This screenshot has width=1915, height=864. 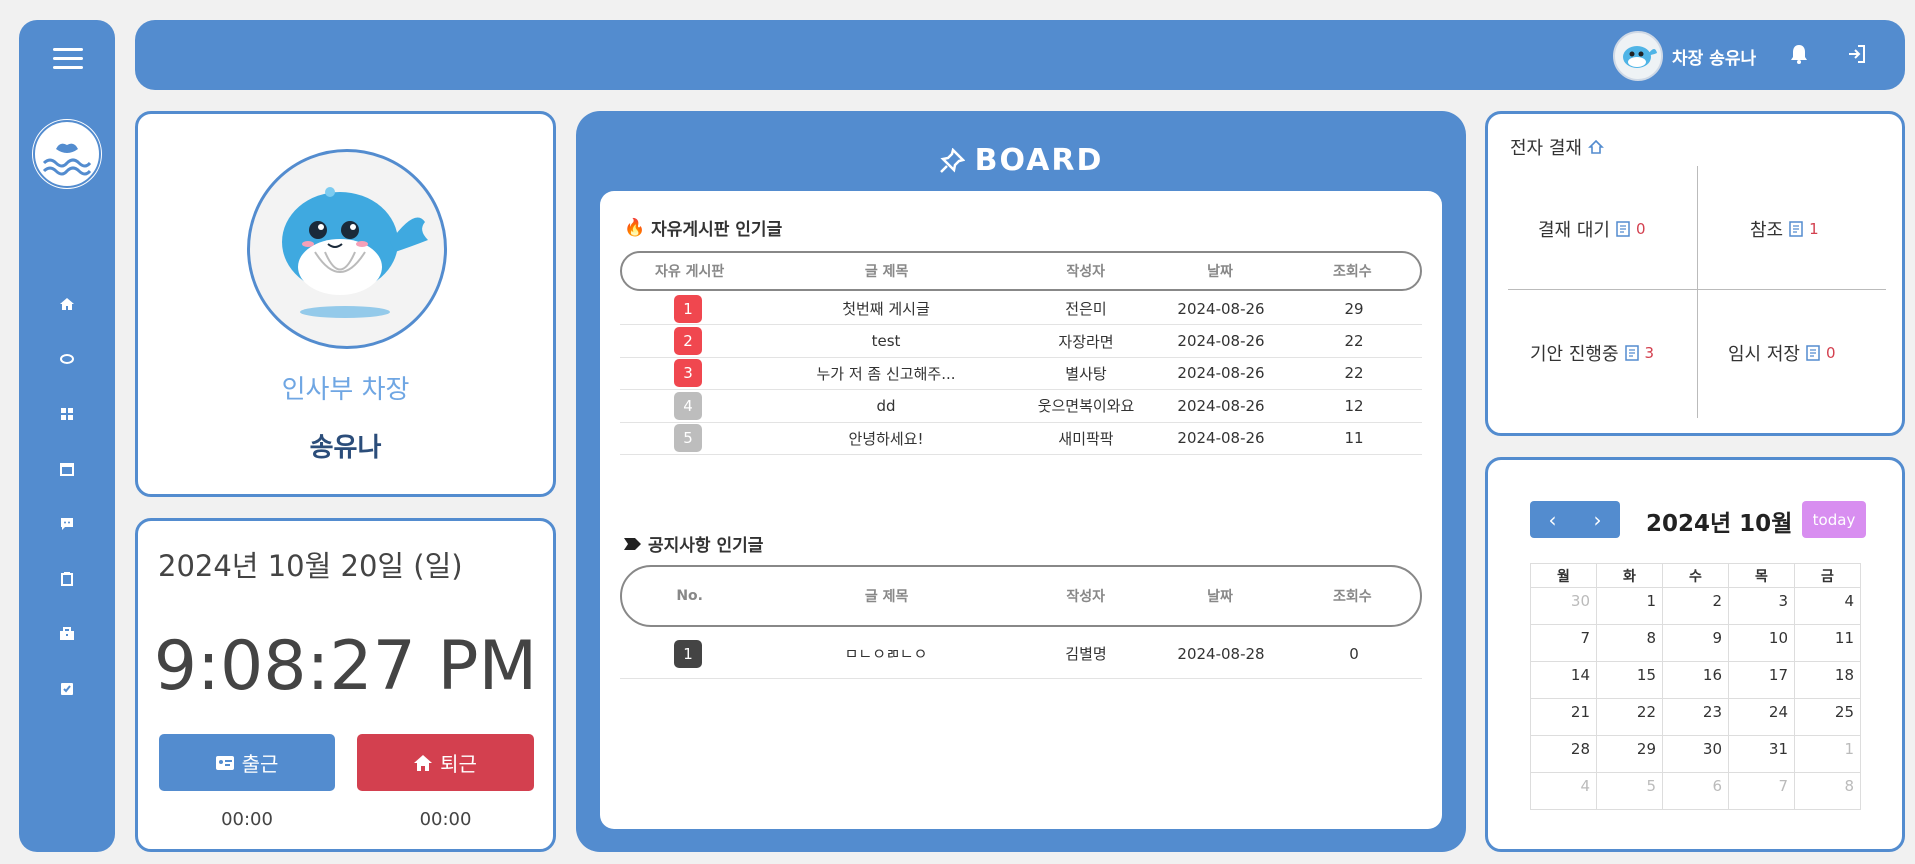 I want to click on table-row: 2 test 자장라면 2024-08-26 22, so click(x=1021, y=341).